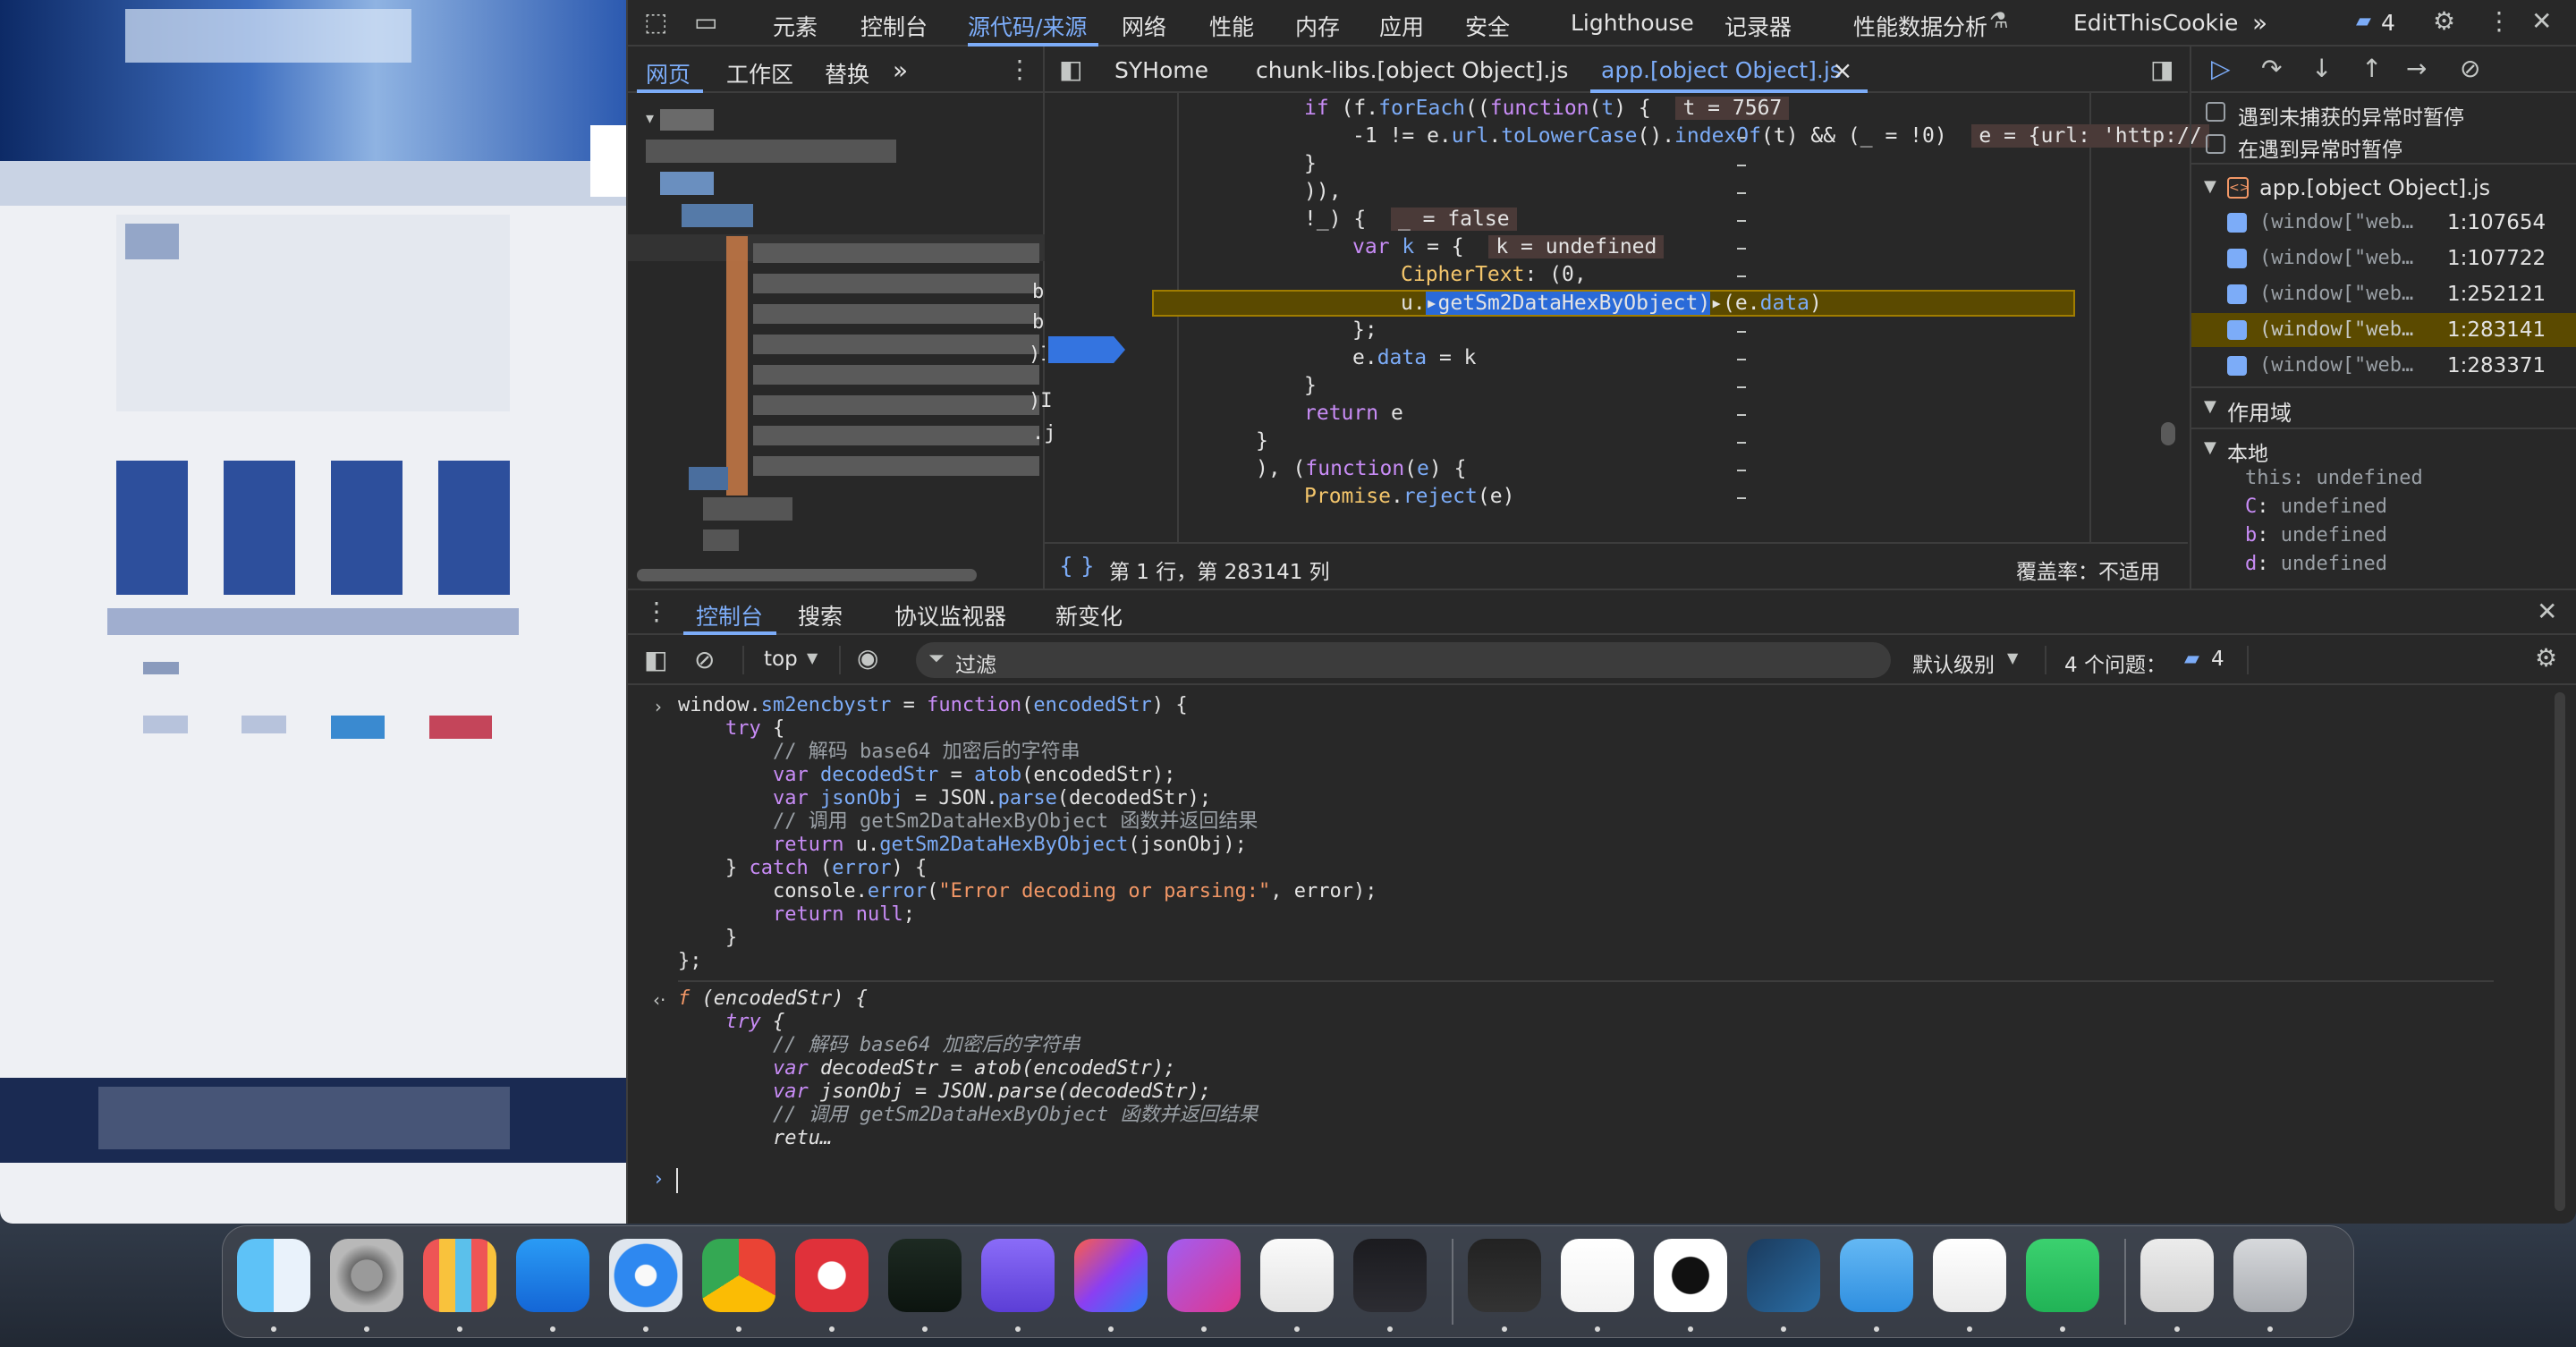 The height and width of the screenshot is (1347, 2576). Describe the element at coordinates (1758, 26) in the screenshot. I see `tab-recorder: 记录器` at that location.